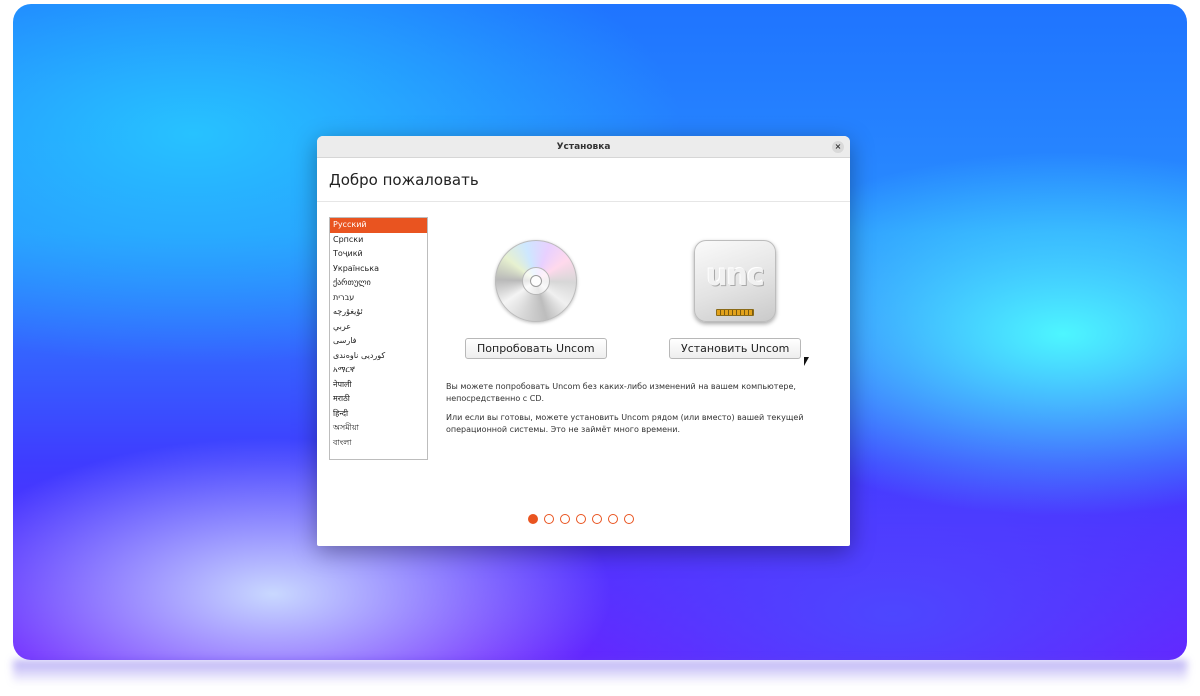 The image size is (1200, 696). I want to click on language-item: मराठी, so click(378, 399).